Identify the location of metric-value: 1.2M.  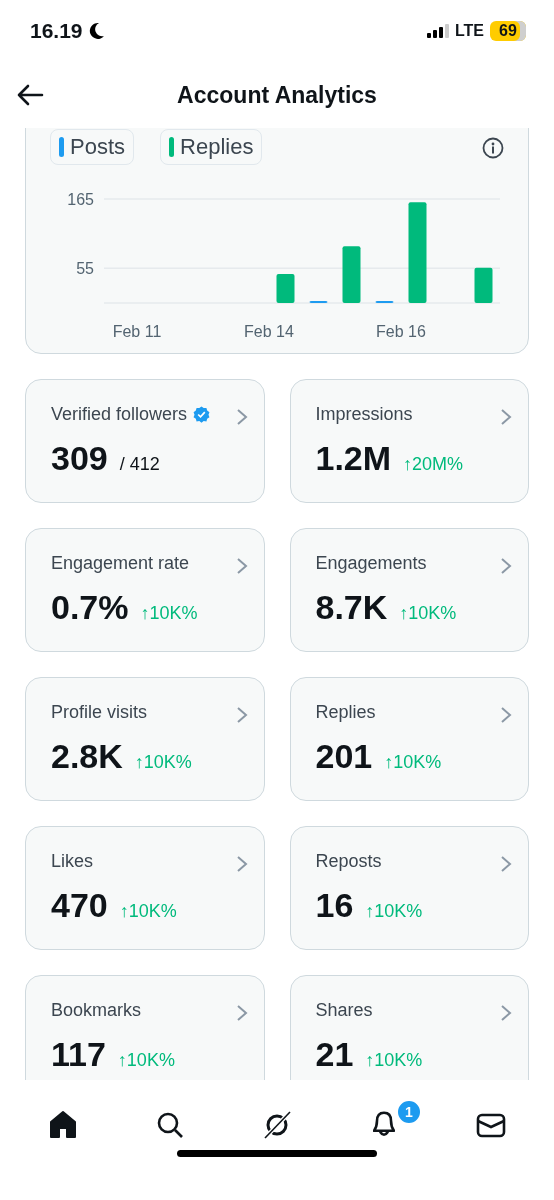
(353, 458).